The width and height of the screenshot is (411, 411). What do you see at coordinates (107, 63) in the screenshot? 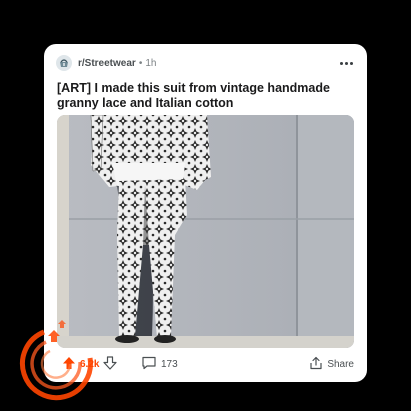
I see `subreddit-name: r/Streetwear` at bounding box center [107, 63].